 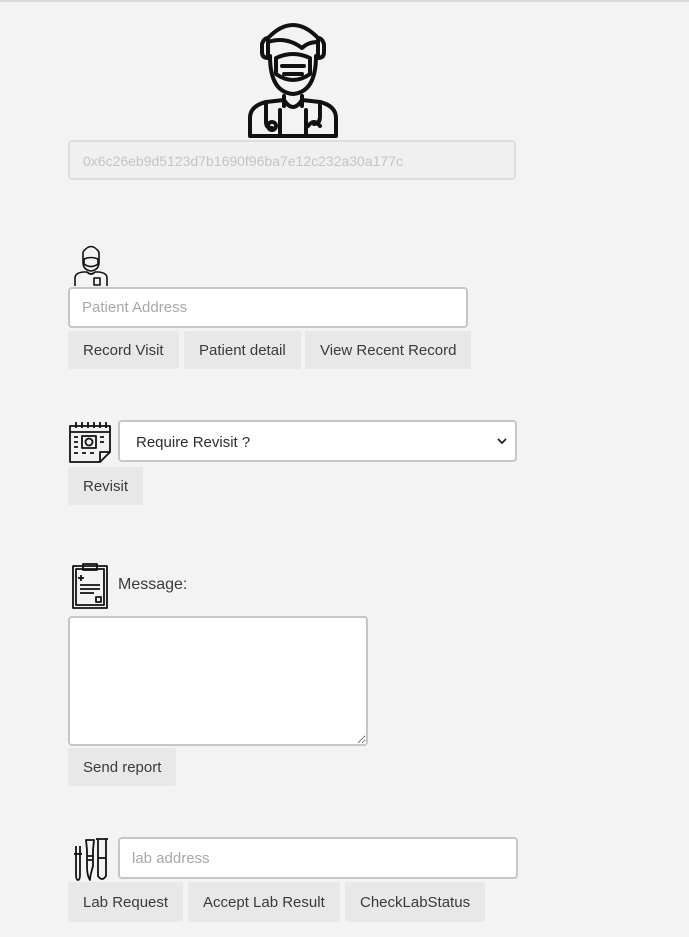 I want to click on check-lab-status-button: CheckLabStatus, so click(x=415, y=902).